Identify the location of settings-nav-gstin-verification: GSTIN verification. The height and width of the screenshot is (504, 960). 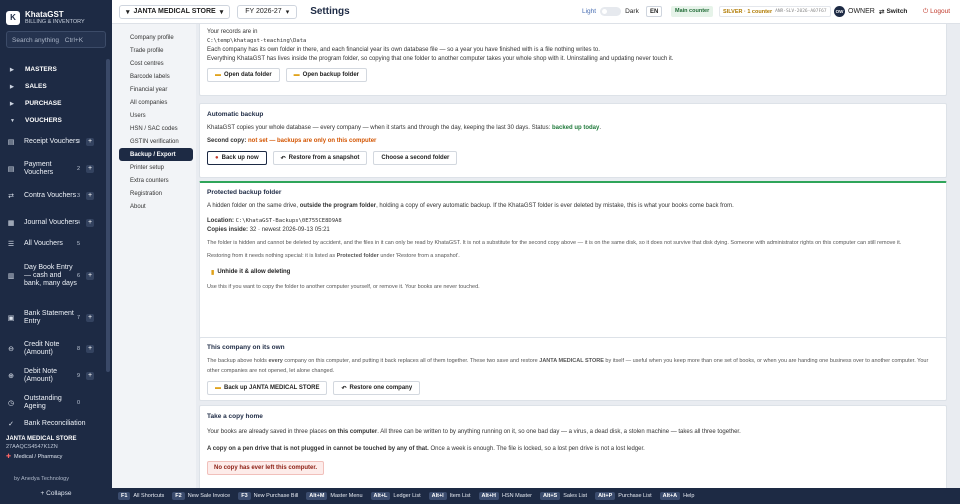
(156, 141).